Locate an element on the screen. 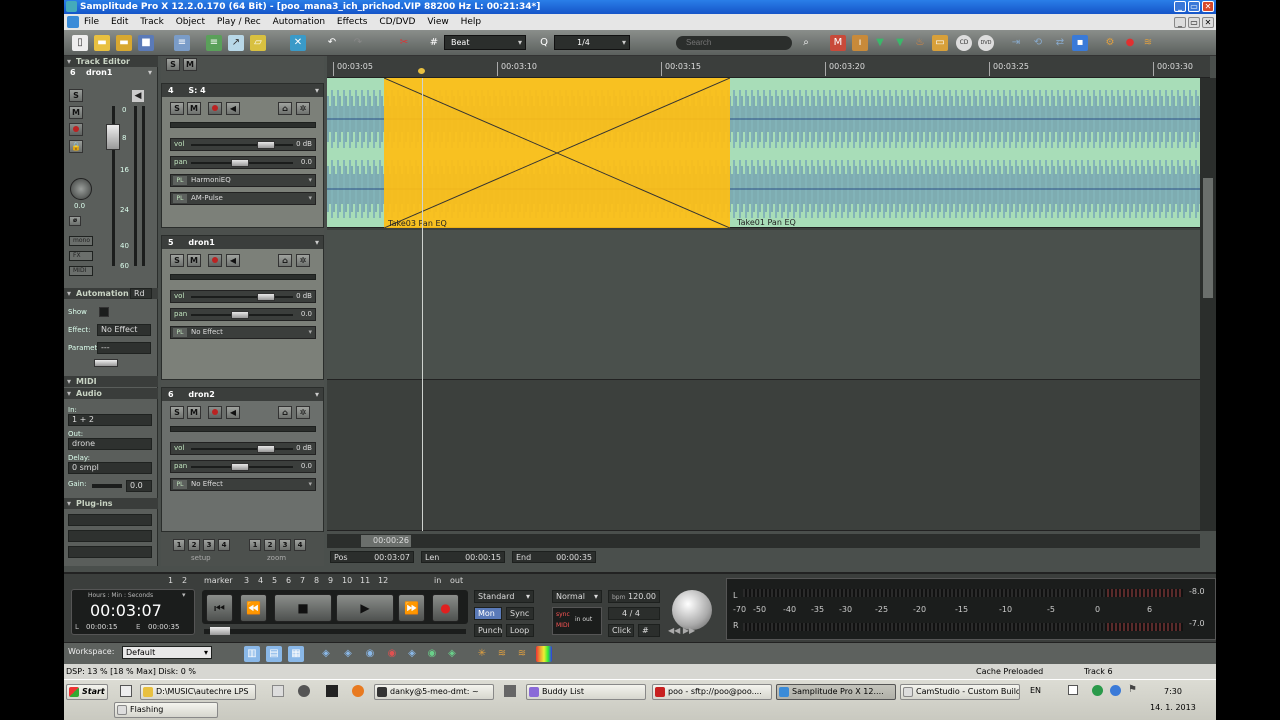 Image resolution: width=1280 pixels, height=720 pixels. fx-button: FX is located at coordinates (81, 256).